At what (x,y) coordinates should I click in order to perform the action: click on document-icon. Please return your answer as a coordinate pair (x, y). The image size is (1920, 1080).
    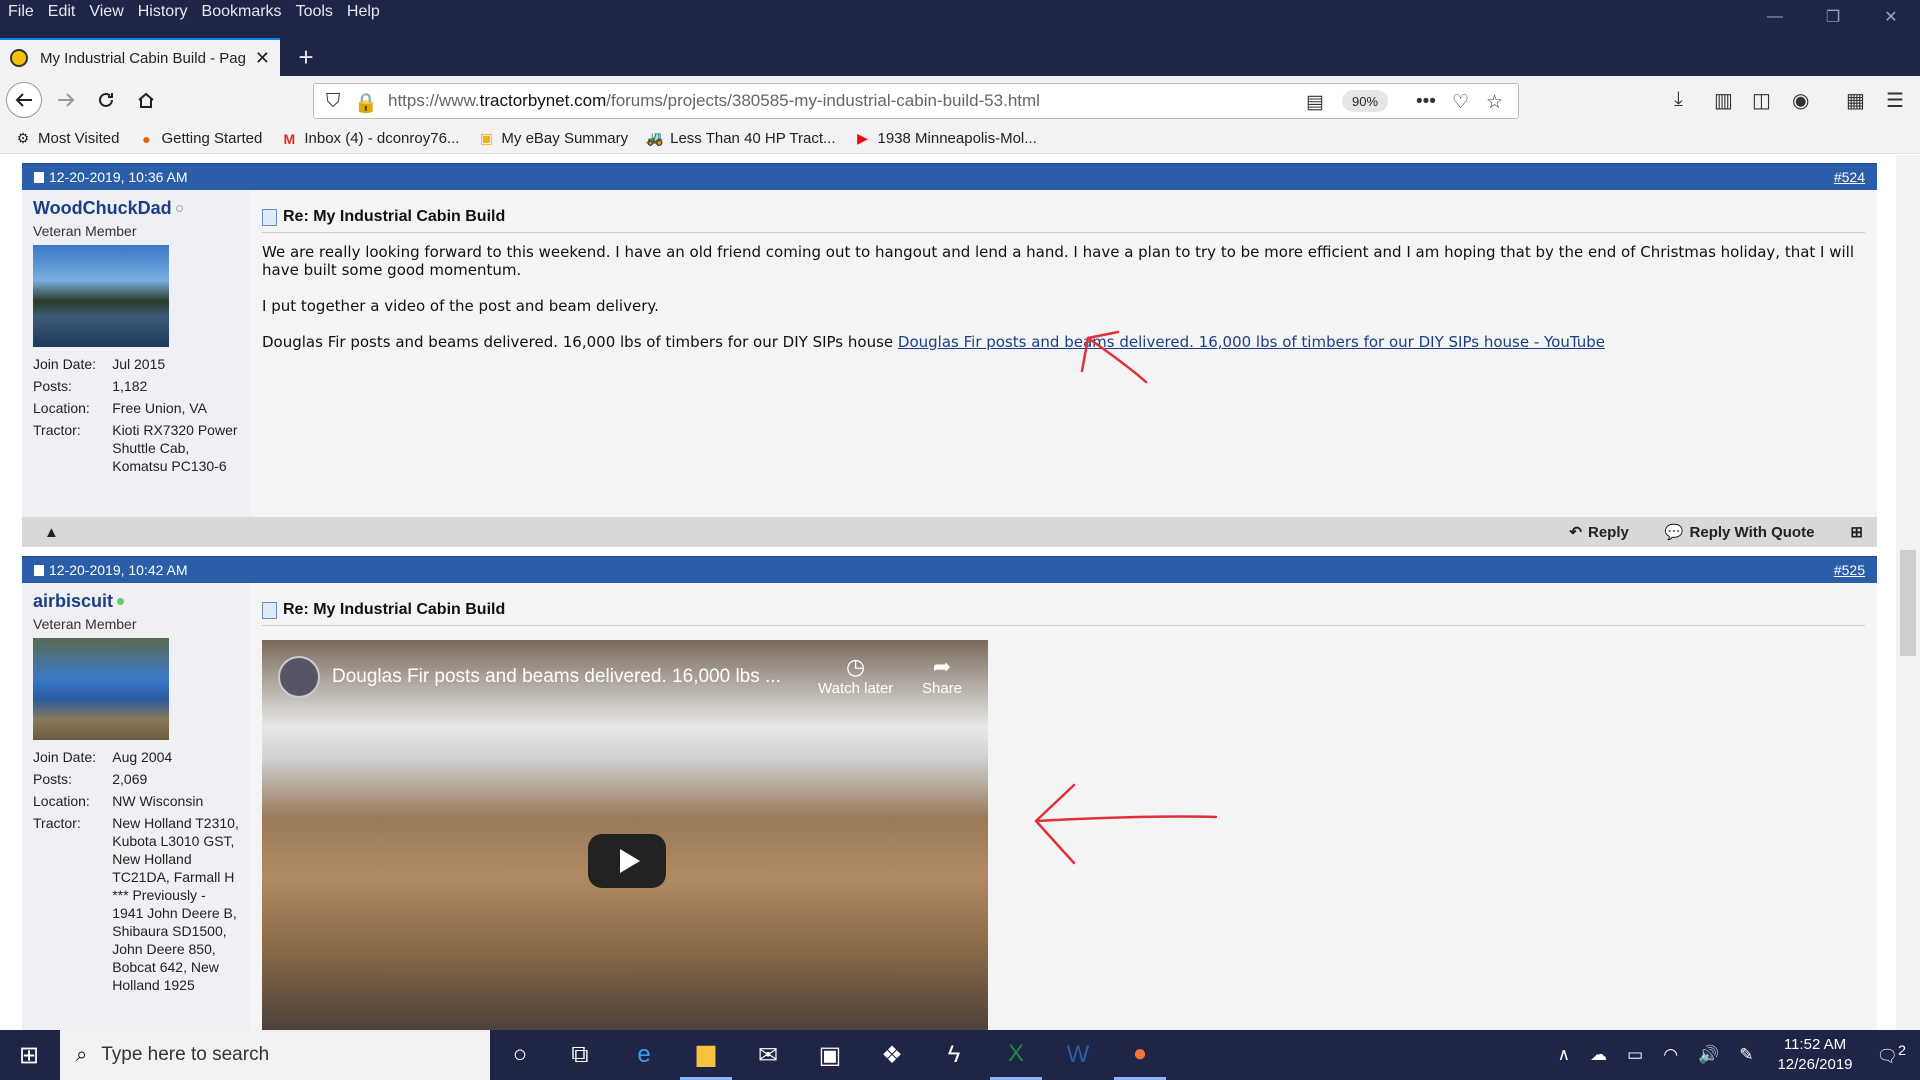
    Looking at the image, I should click on (269, 217).